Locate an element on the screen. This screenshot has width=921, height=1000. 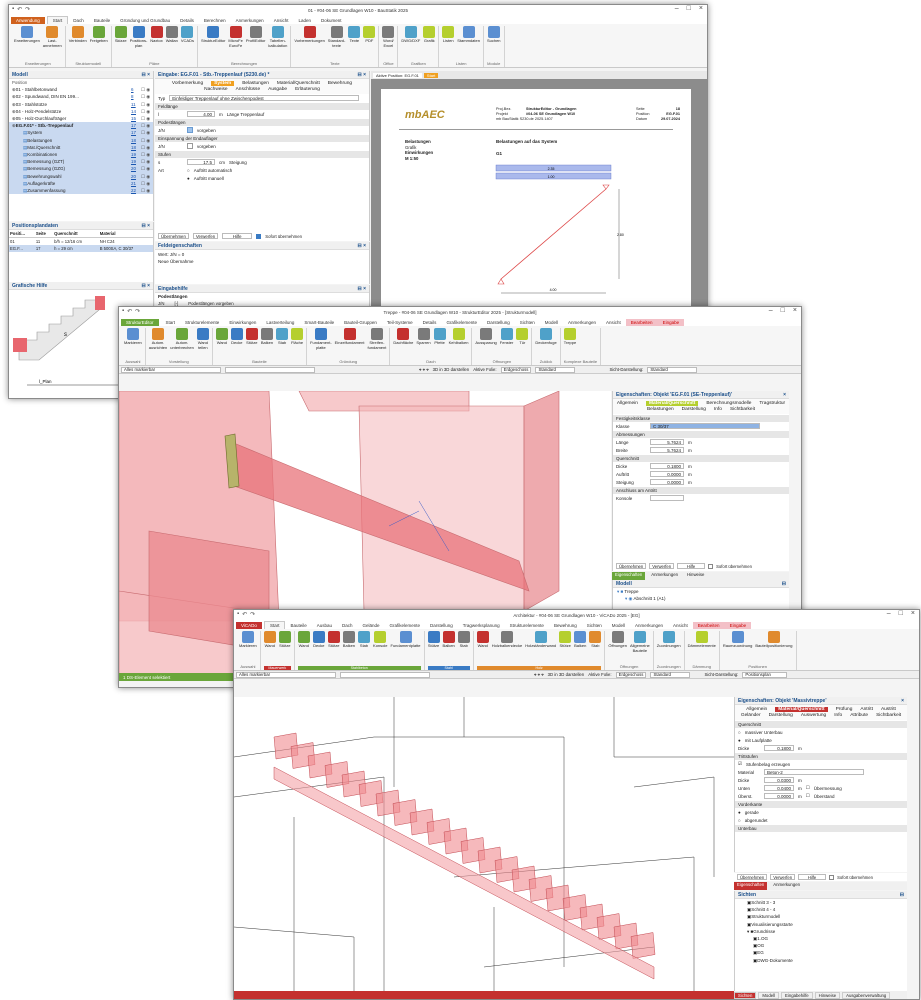
layer-select is located at coordinates (270, 369).